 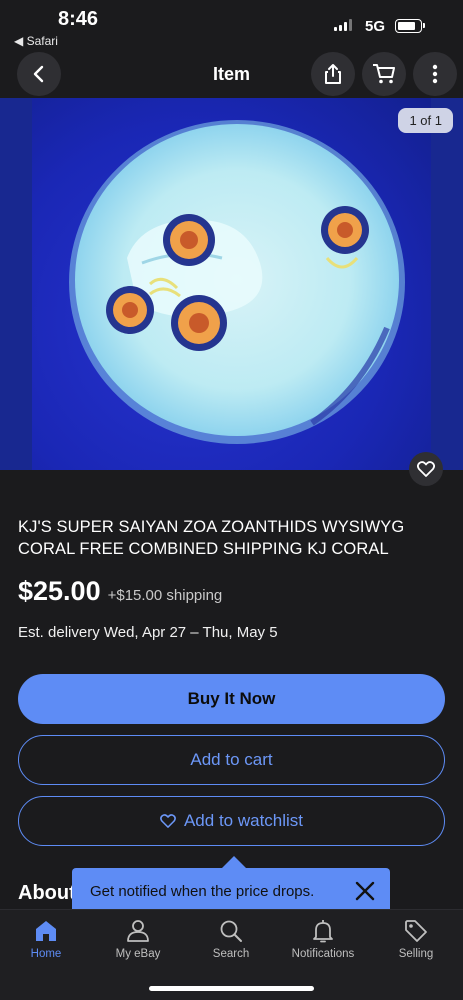 What do you see at coordinates (234, 862) in the screenshot?
I see `tooltip-arrow` at bounding box center [234, 862].